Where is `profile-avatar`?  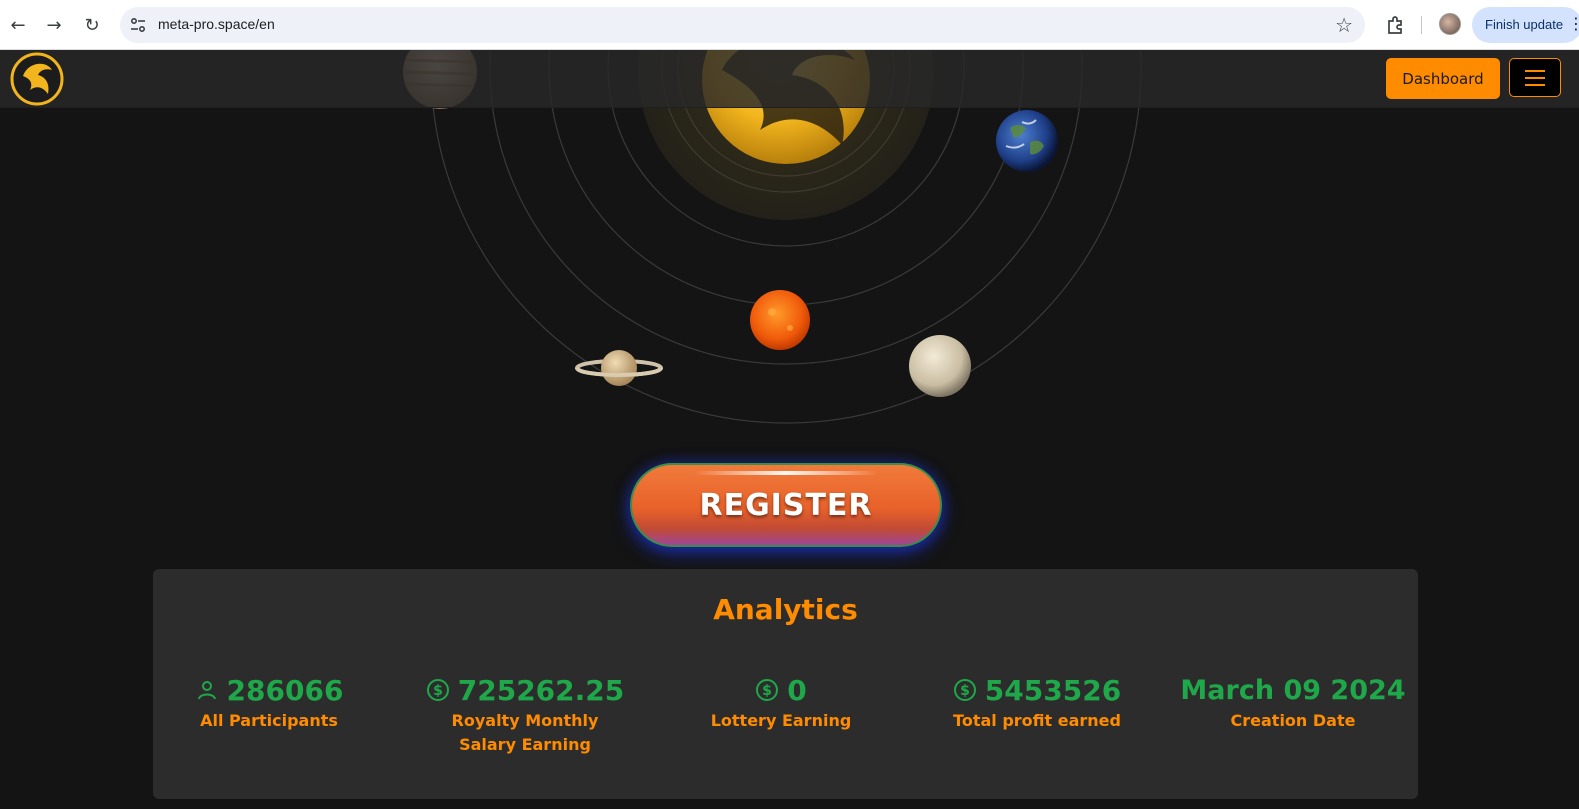
profile-avatar is located at coordinates (1450, 24).